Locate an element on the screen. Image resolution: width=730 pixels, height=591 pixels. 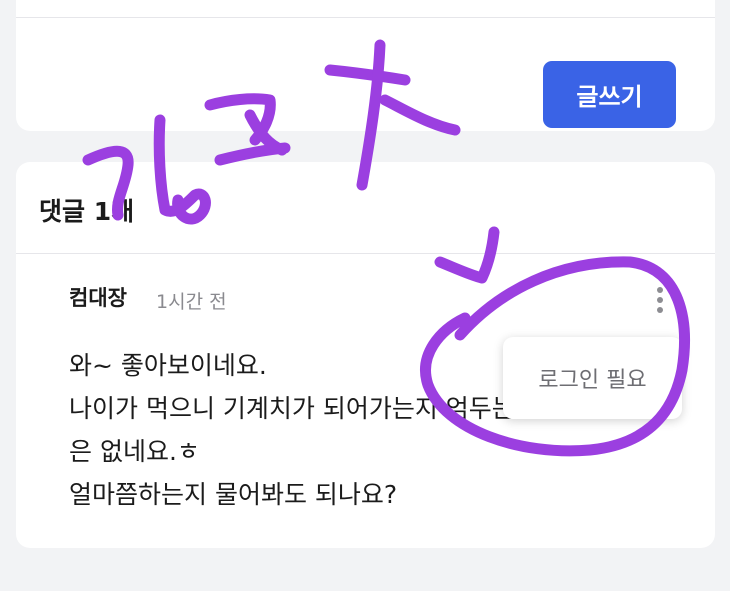
comments-title: 댓글 1개 is located at coordinates (87, 211).